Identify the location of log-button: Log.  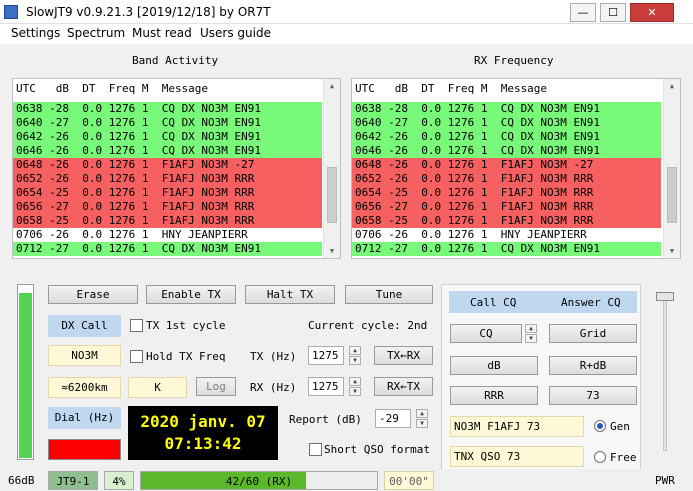
(216, 386).